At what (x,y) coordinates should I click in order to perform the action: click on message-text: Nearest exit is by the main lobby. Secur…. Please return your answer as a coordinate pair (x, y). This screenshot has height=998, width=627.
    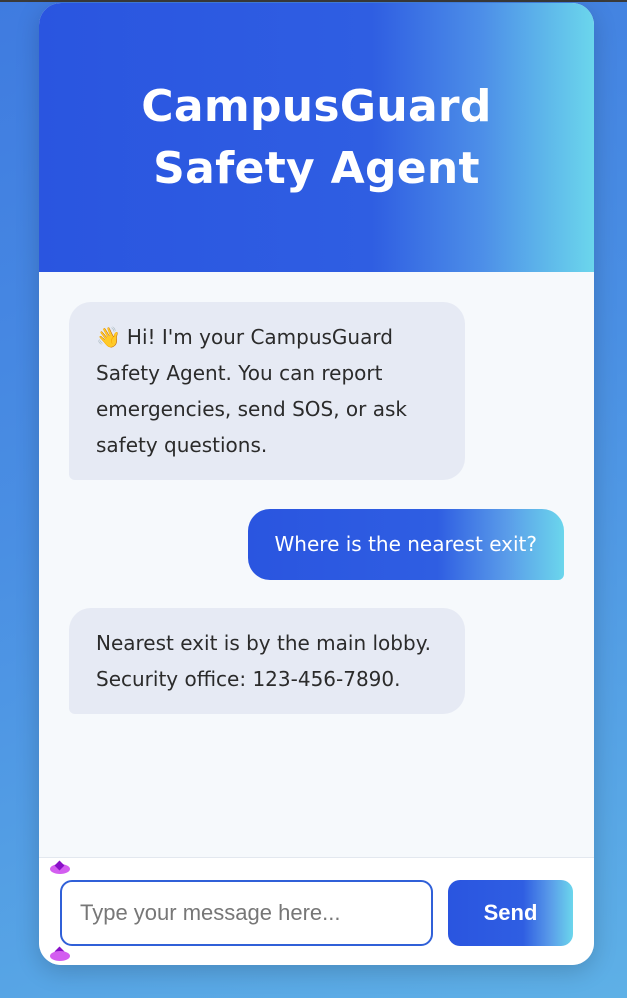
    Looking at the image, I should click on (264, 661).